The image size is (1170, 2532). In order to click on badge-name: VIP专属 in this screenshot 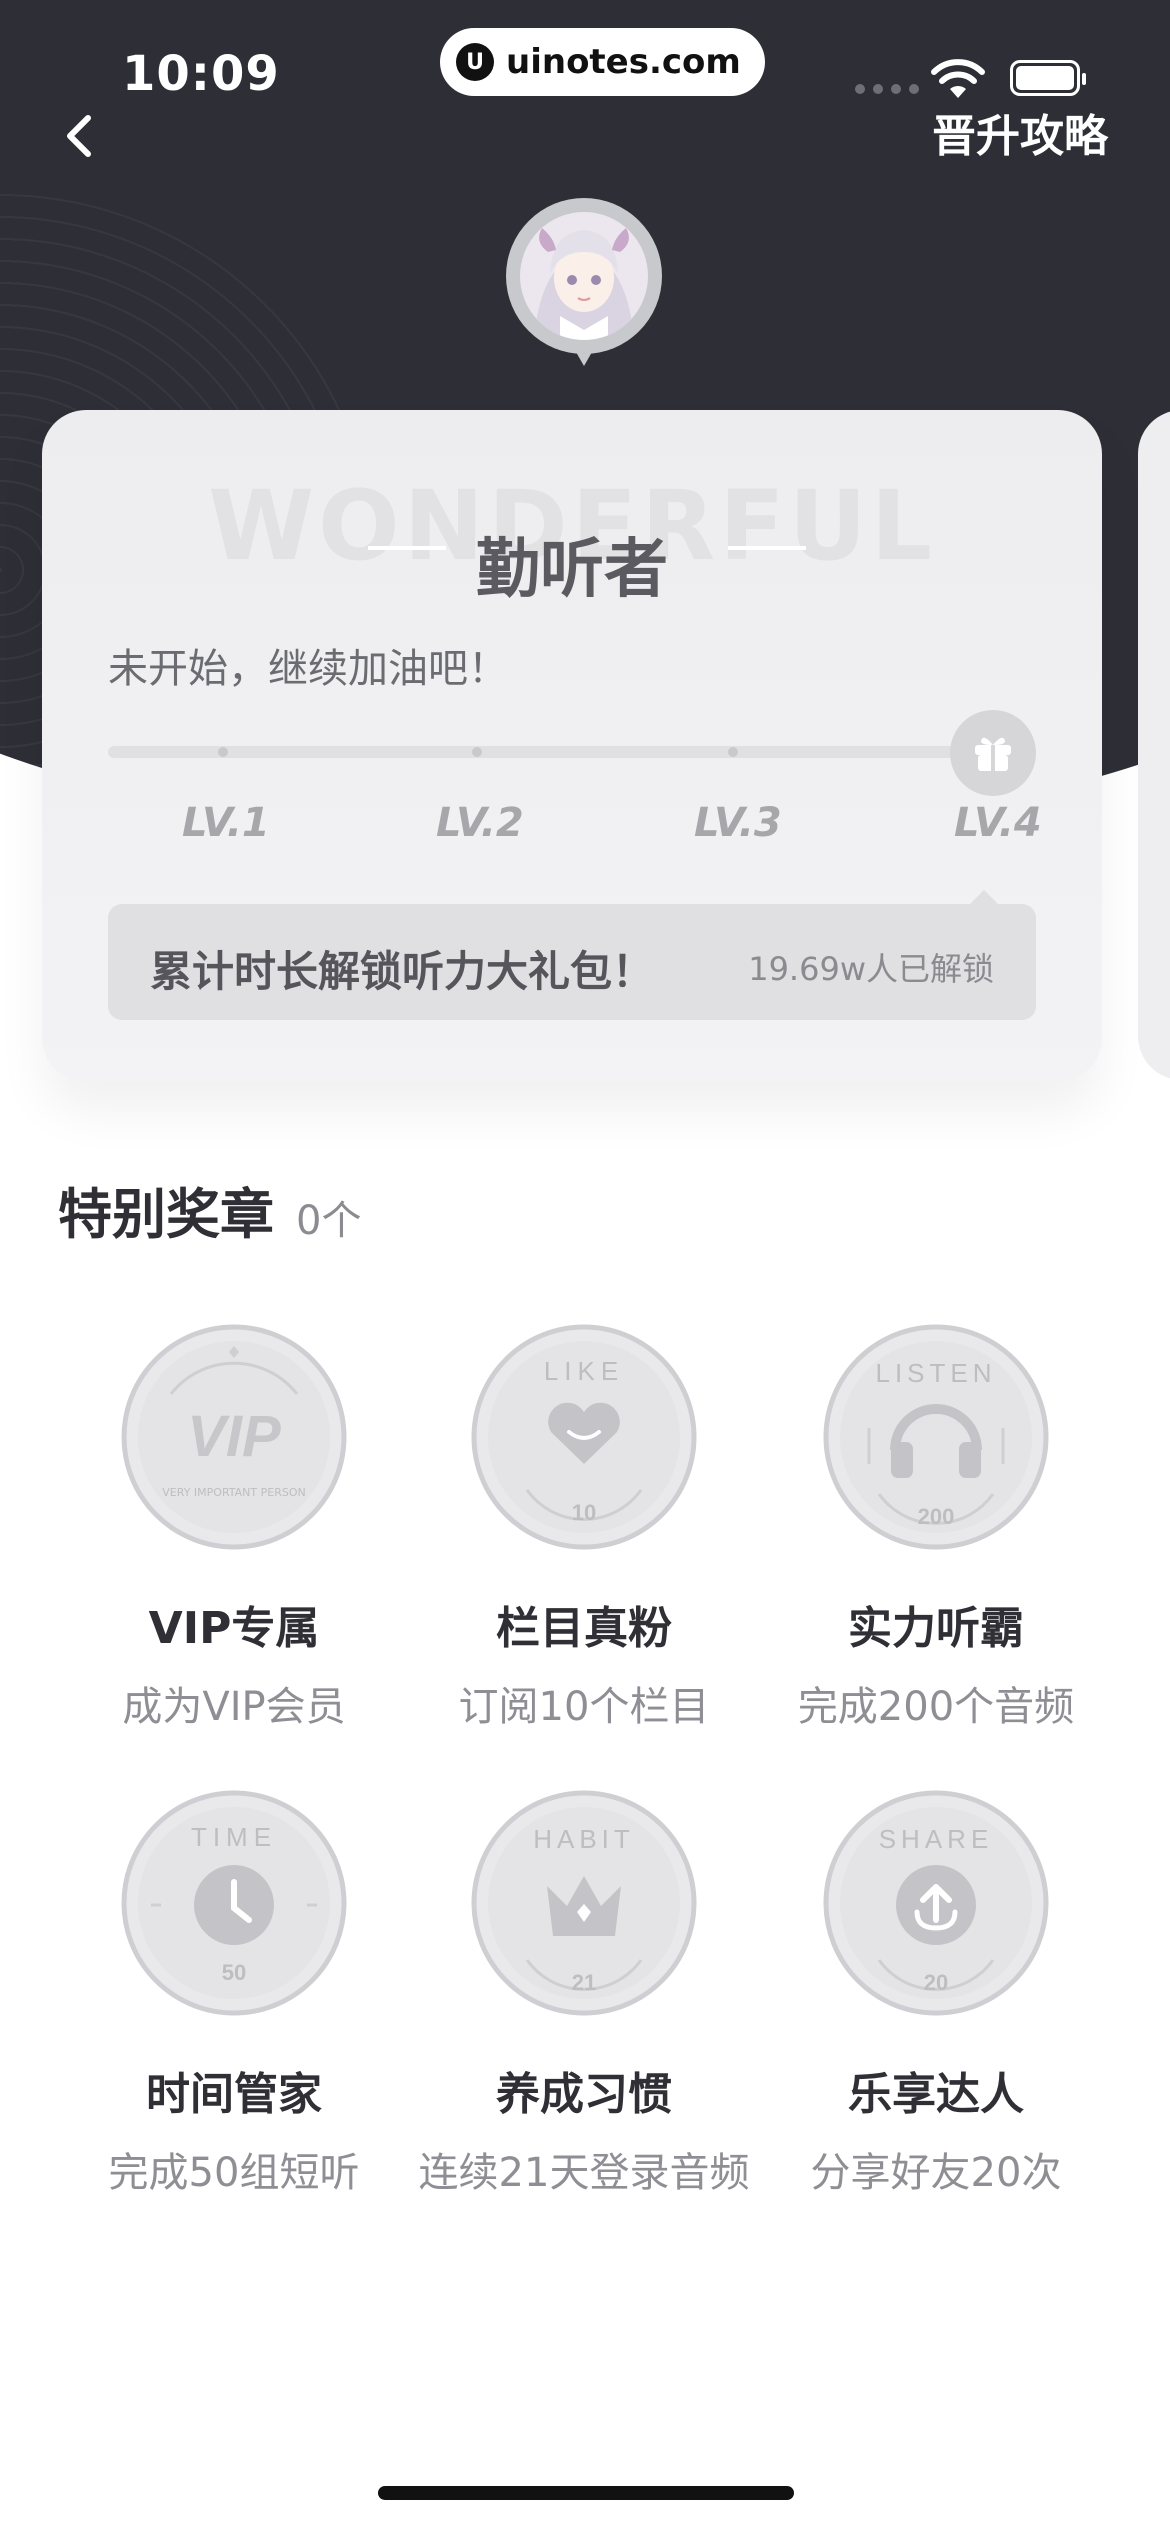, I will do `click(234, 1628)`.